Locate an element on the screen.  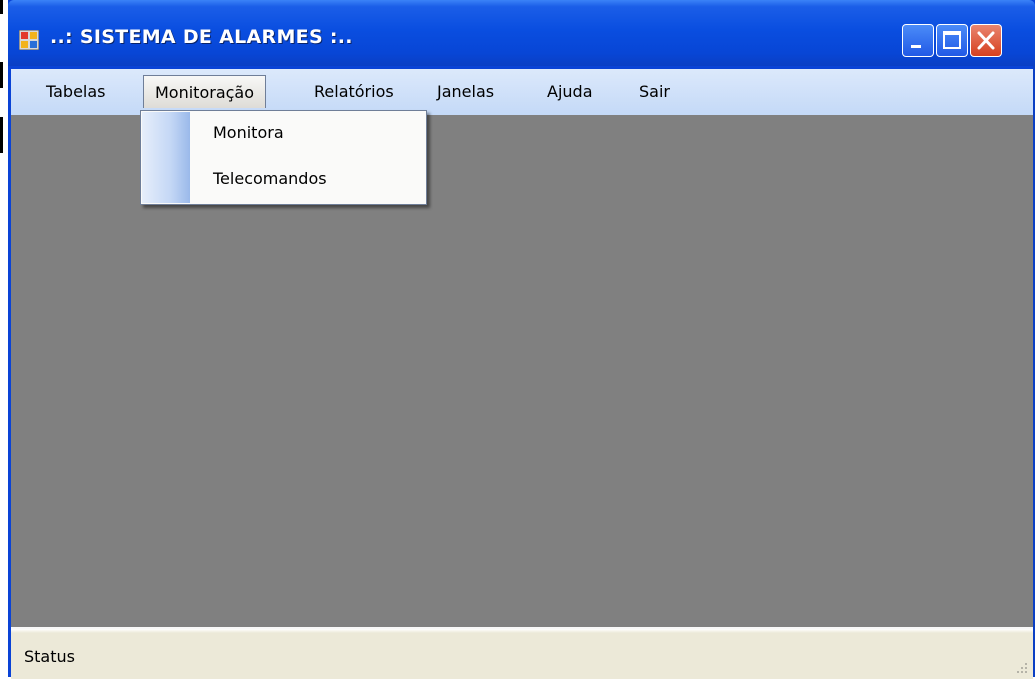
menu-tabelas: Tabelas is located at coordinates (76, 91).